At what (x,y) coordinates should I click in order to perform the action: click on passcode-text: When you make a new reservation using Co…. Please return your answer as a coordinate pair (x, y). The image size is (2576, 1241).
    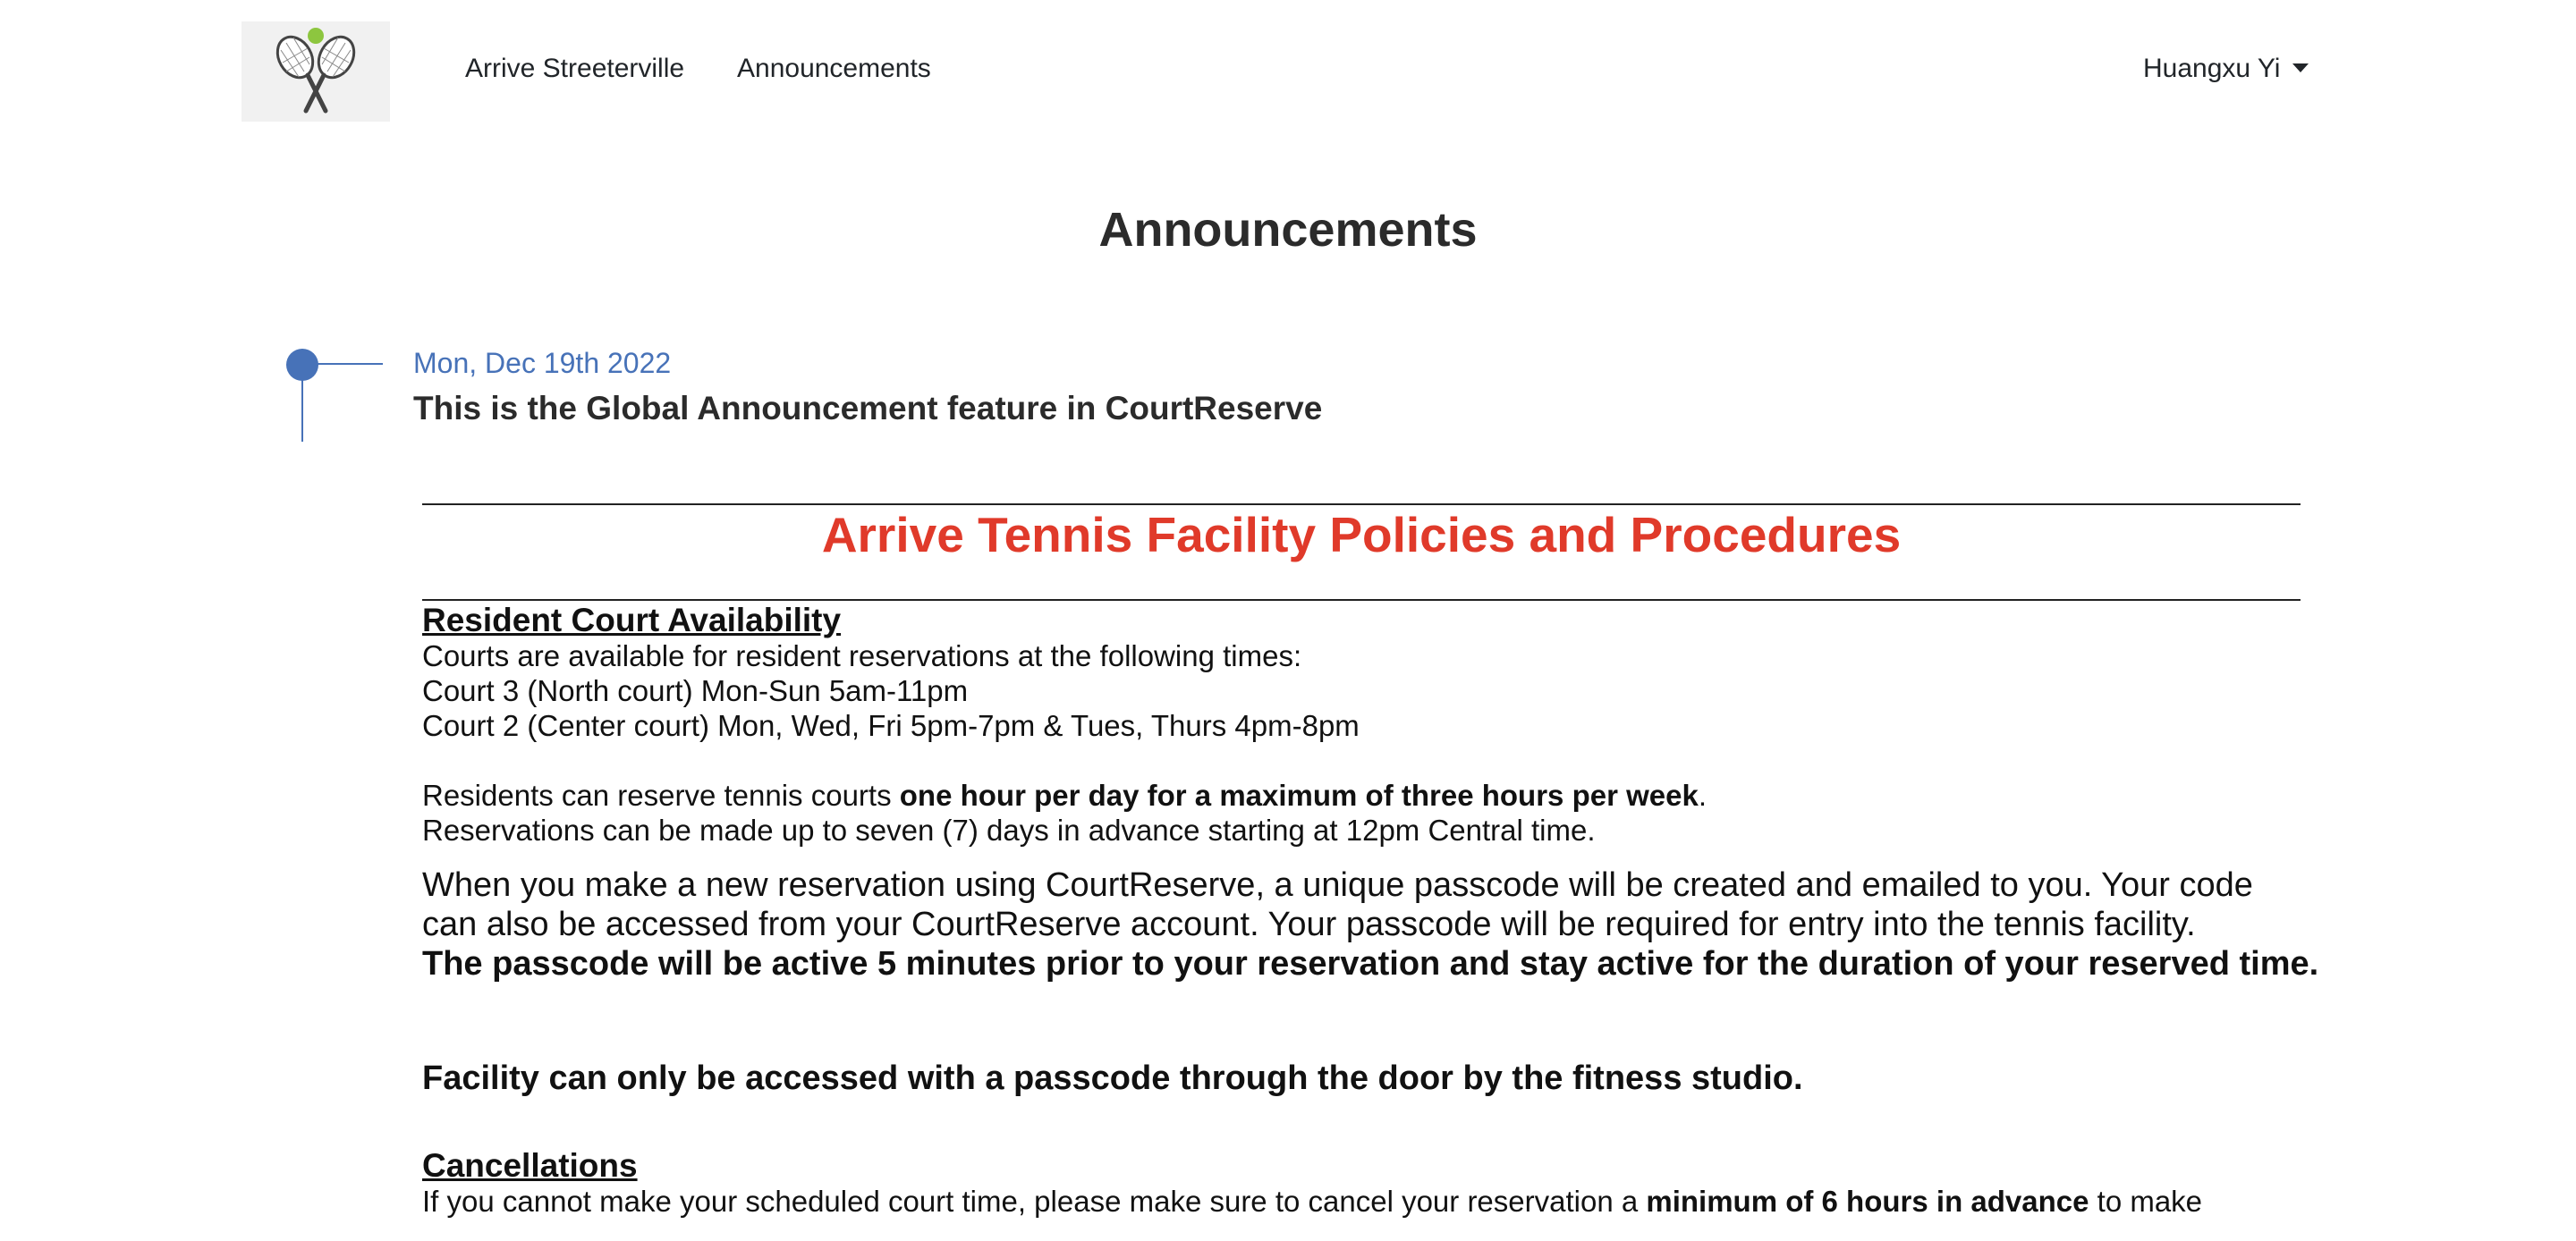
    Looking at the image, I should click on (1337, 885).